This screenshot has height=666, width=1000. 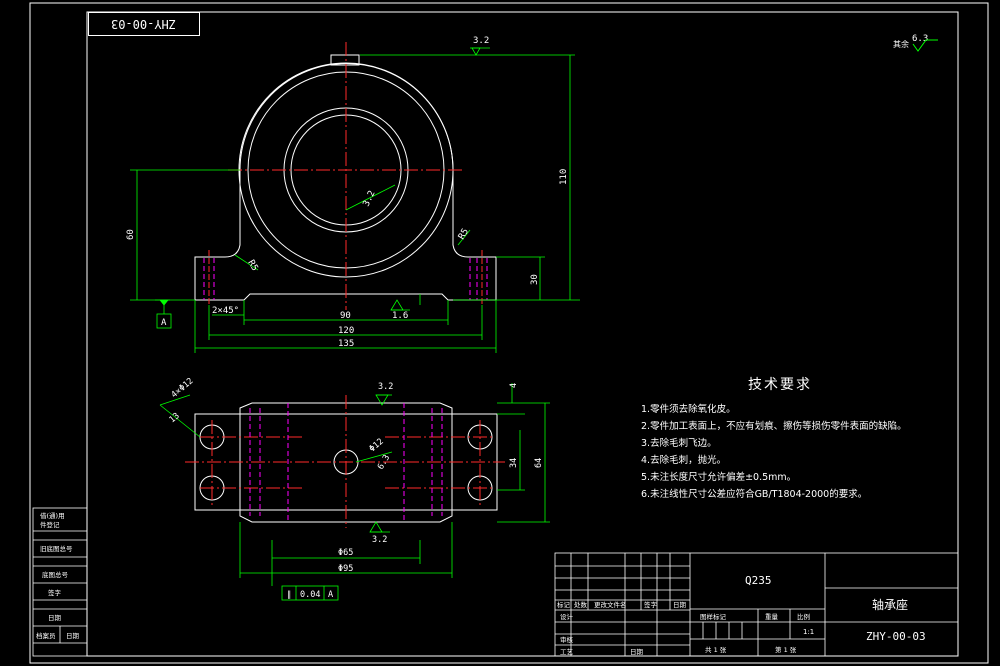 I want to click on svg-text: 工艺, so click(x=567, y=652).